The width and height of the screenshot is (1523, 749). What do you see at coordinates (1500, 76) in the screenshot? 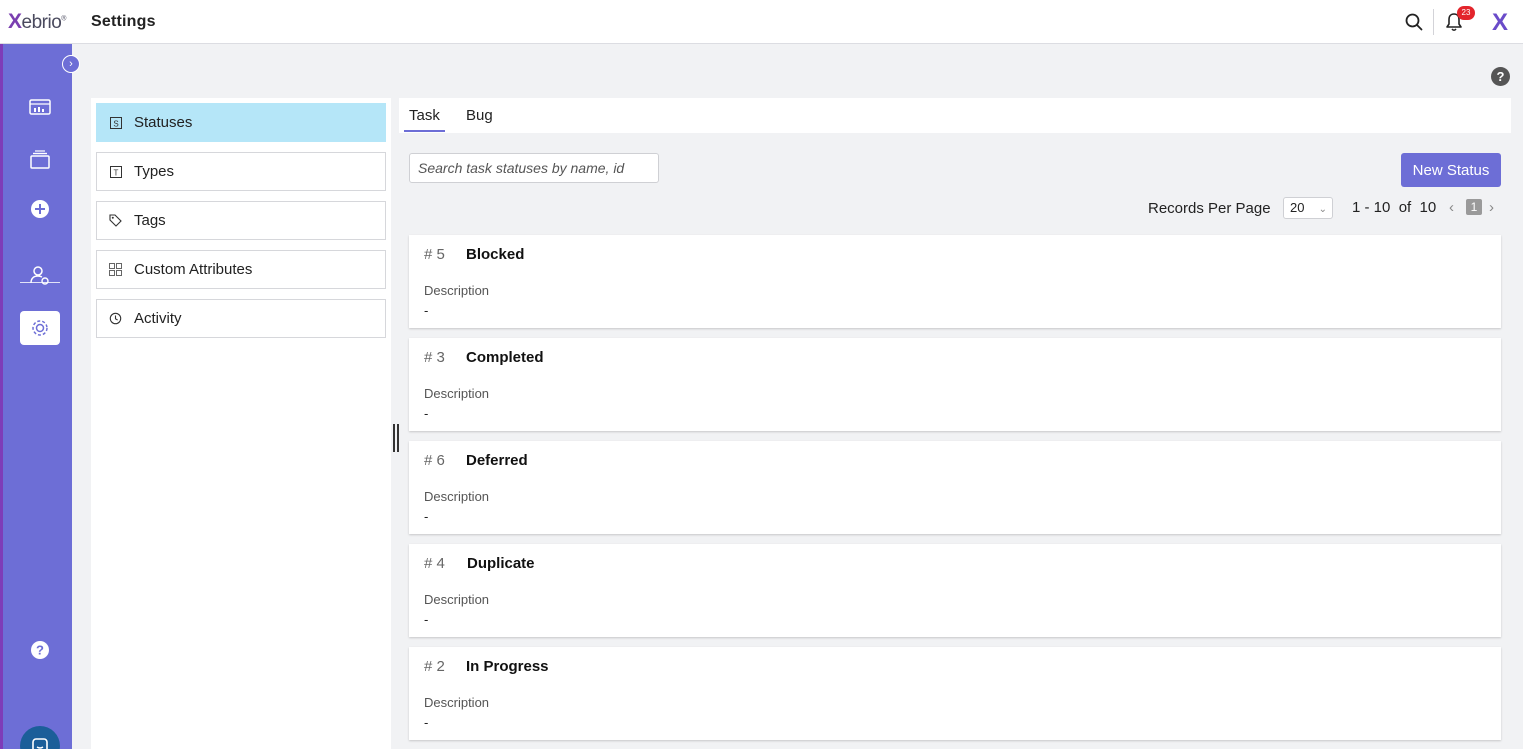
I see `help-icon: ?` at bounding box center [1500, 76].